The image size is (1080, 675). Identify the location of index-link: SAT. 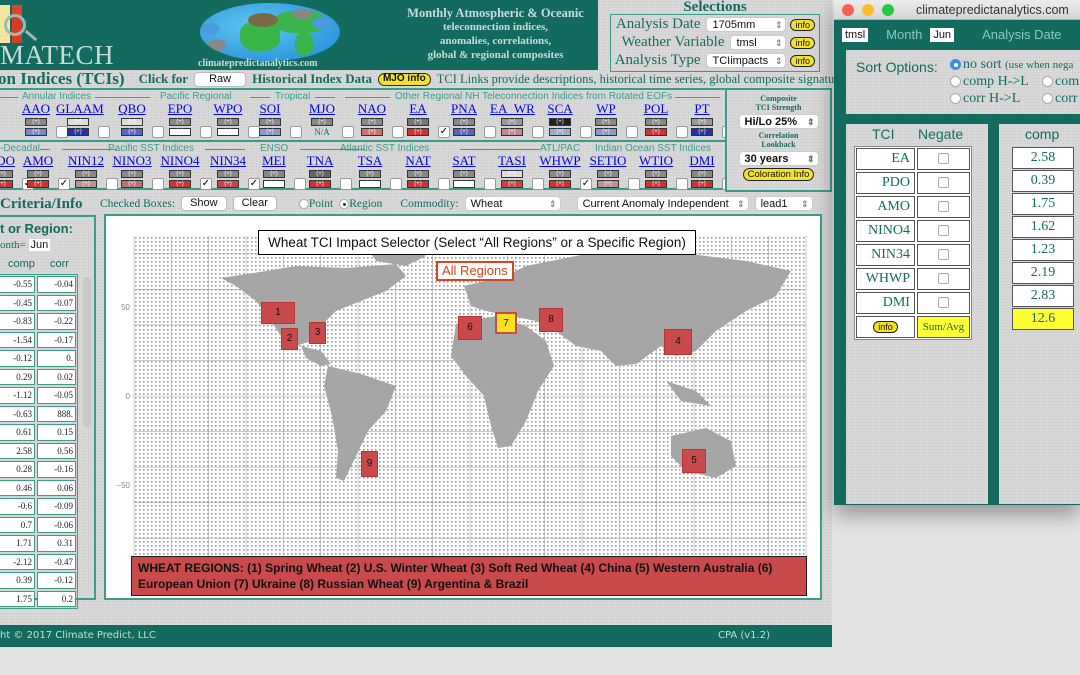
(464, 161).